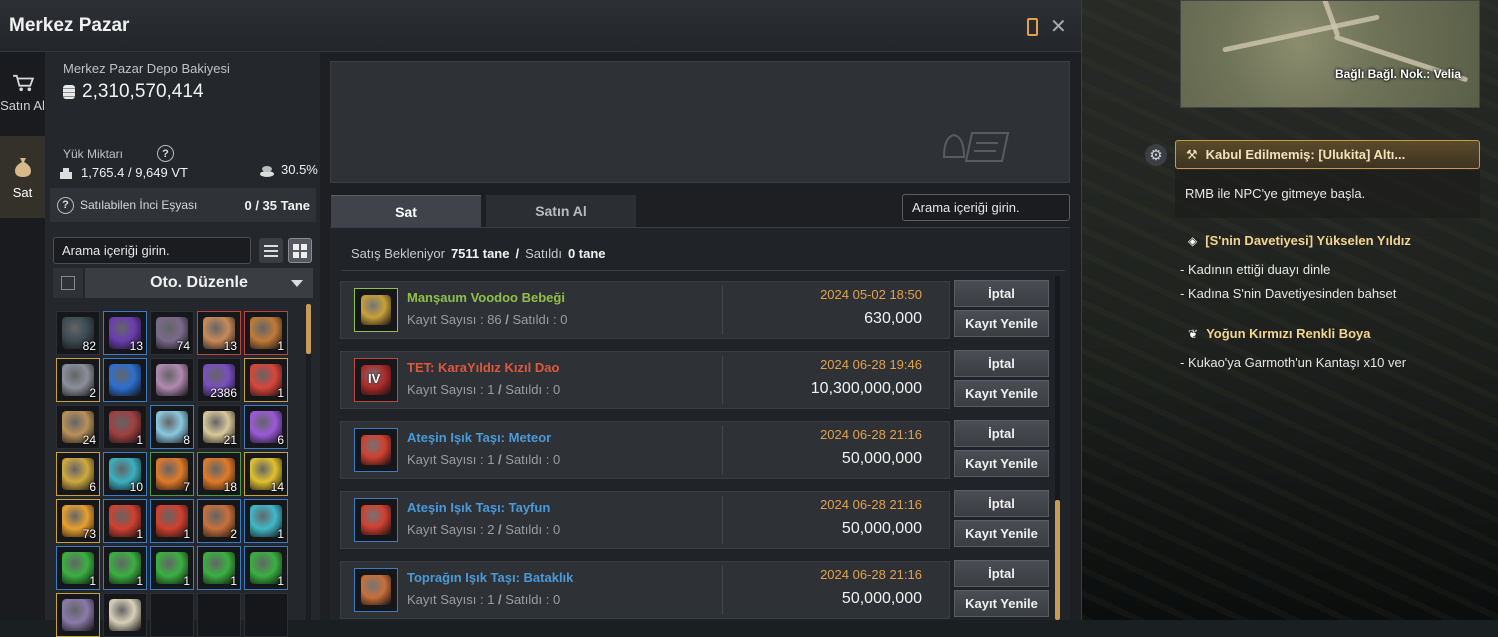 Image resolution: width=1498 pixels, height=637 pixels. I want to click on tab-sell: Sat, so click(406, 211).